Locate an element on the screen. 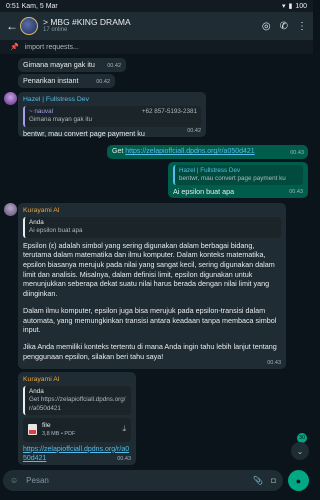 This screenshot has width=320, height=500. chat-header: ← > MBG #KING DRAMA 17 online ◎ ✆ ⋮ is located at coordinates (156, 26).